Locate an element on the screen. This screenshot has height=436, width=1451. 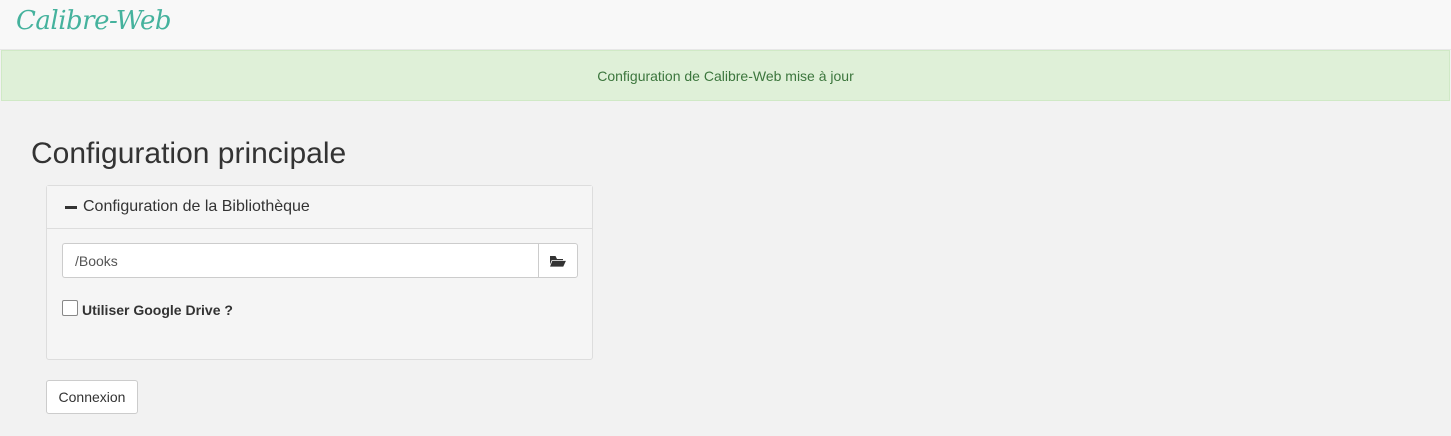
google-drive-option: Utiliser Google Drive ? is located at coordinates (147, 309).